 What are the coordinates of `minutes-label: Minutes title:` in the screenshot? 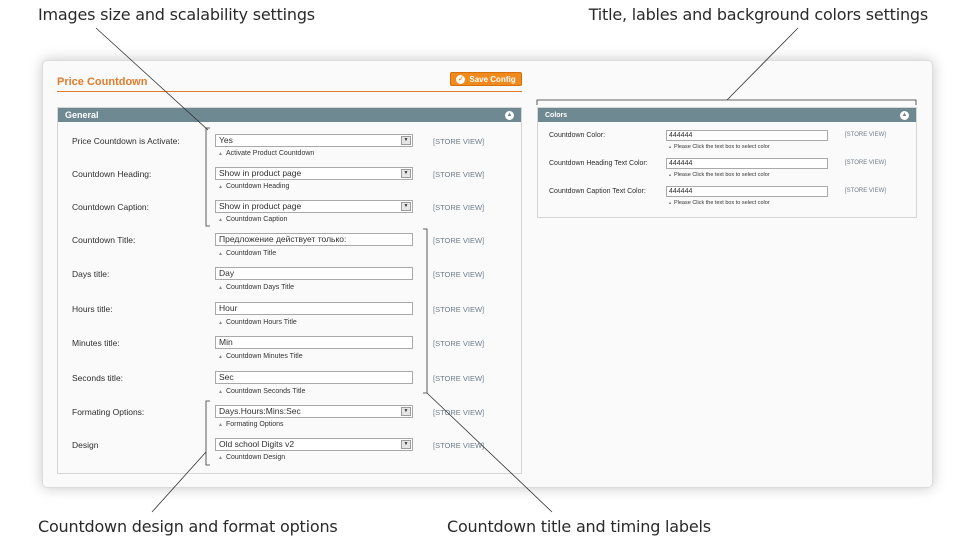 It's located at (96, 343).